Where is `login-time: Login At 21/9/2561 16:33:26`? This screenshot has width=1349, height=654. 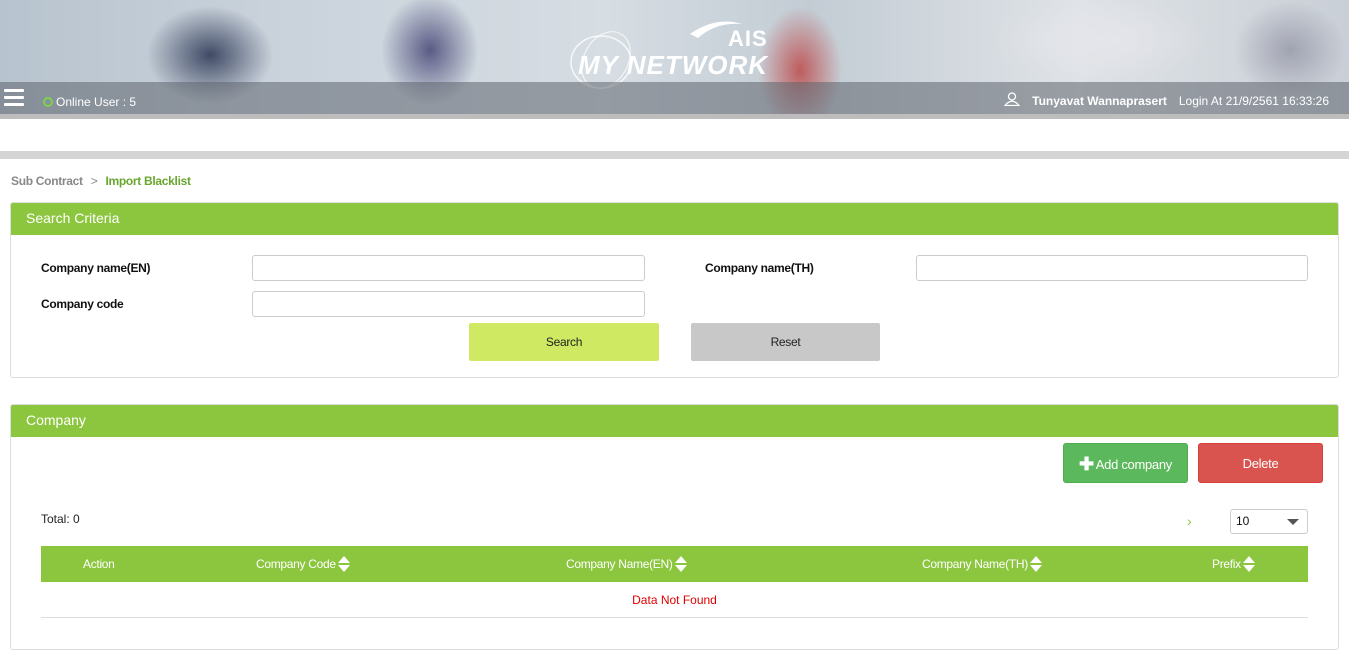
login-time: Login At 21/9/2561 16:33:26 is located at coordinates (1253, 100).